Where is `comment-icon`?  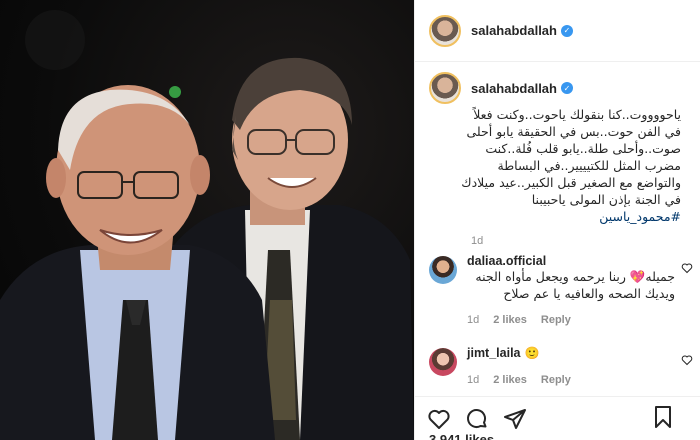 comment-icon is located at coordinates (477, 419).